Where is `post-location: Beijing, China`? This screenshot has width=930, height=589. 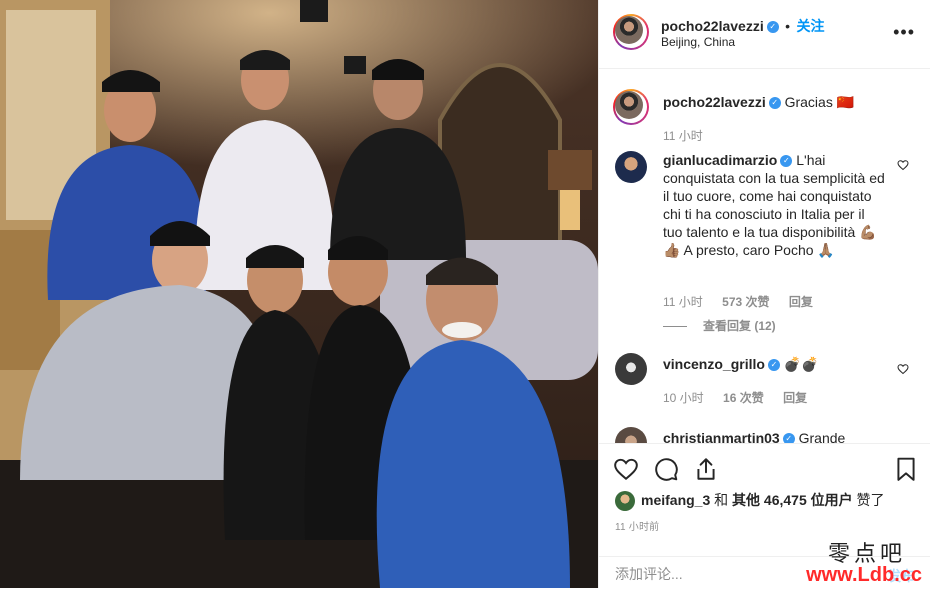 post-location: Beijing, China is located at coordinates (698, 42).